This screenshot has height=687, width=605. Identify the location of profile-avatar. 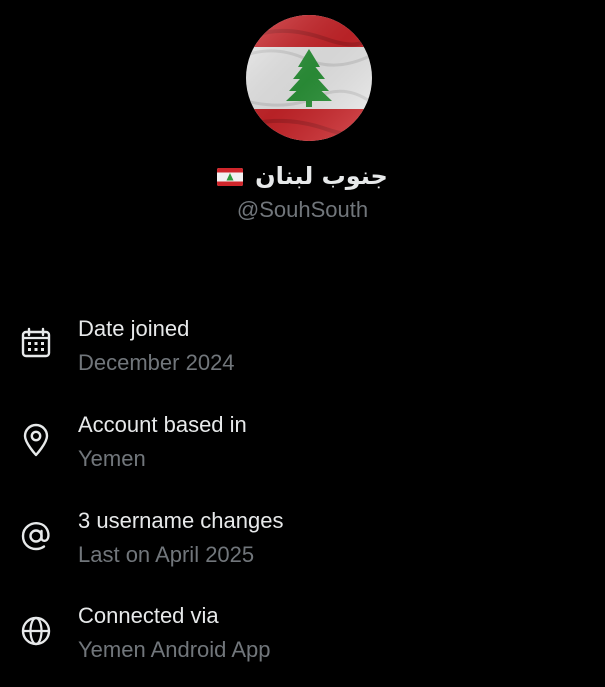
(309, 78).